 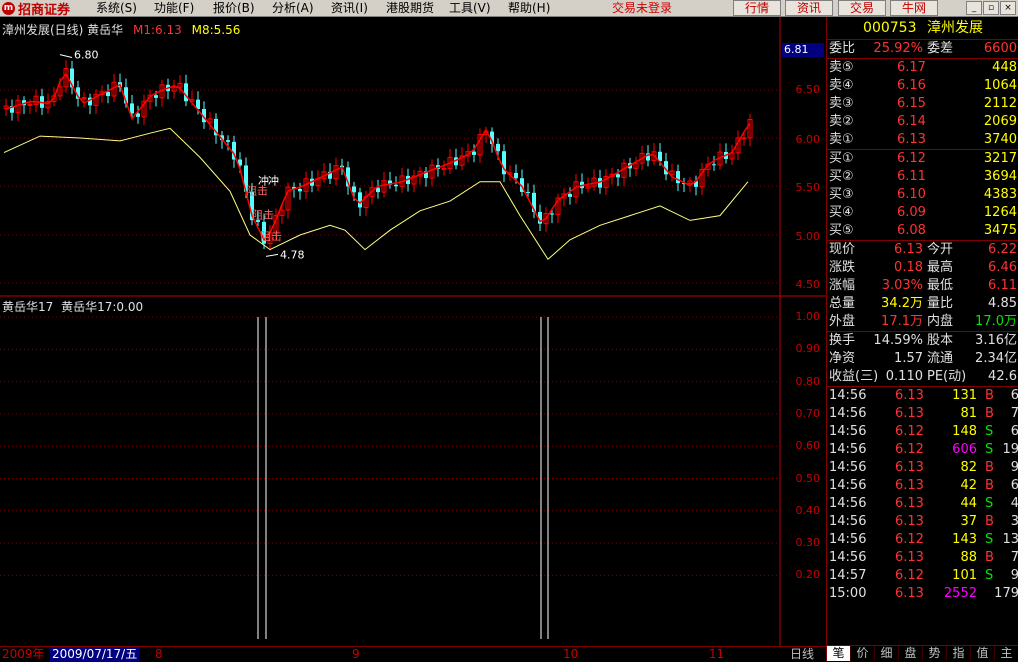 What do you see at coordinates (470, 8) in the screenshot?
I see `menu-item-6: 工具(V)` at bounding box center [470, 8].